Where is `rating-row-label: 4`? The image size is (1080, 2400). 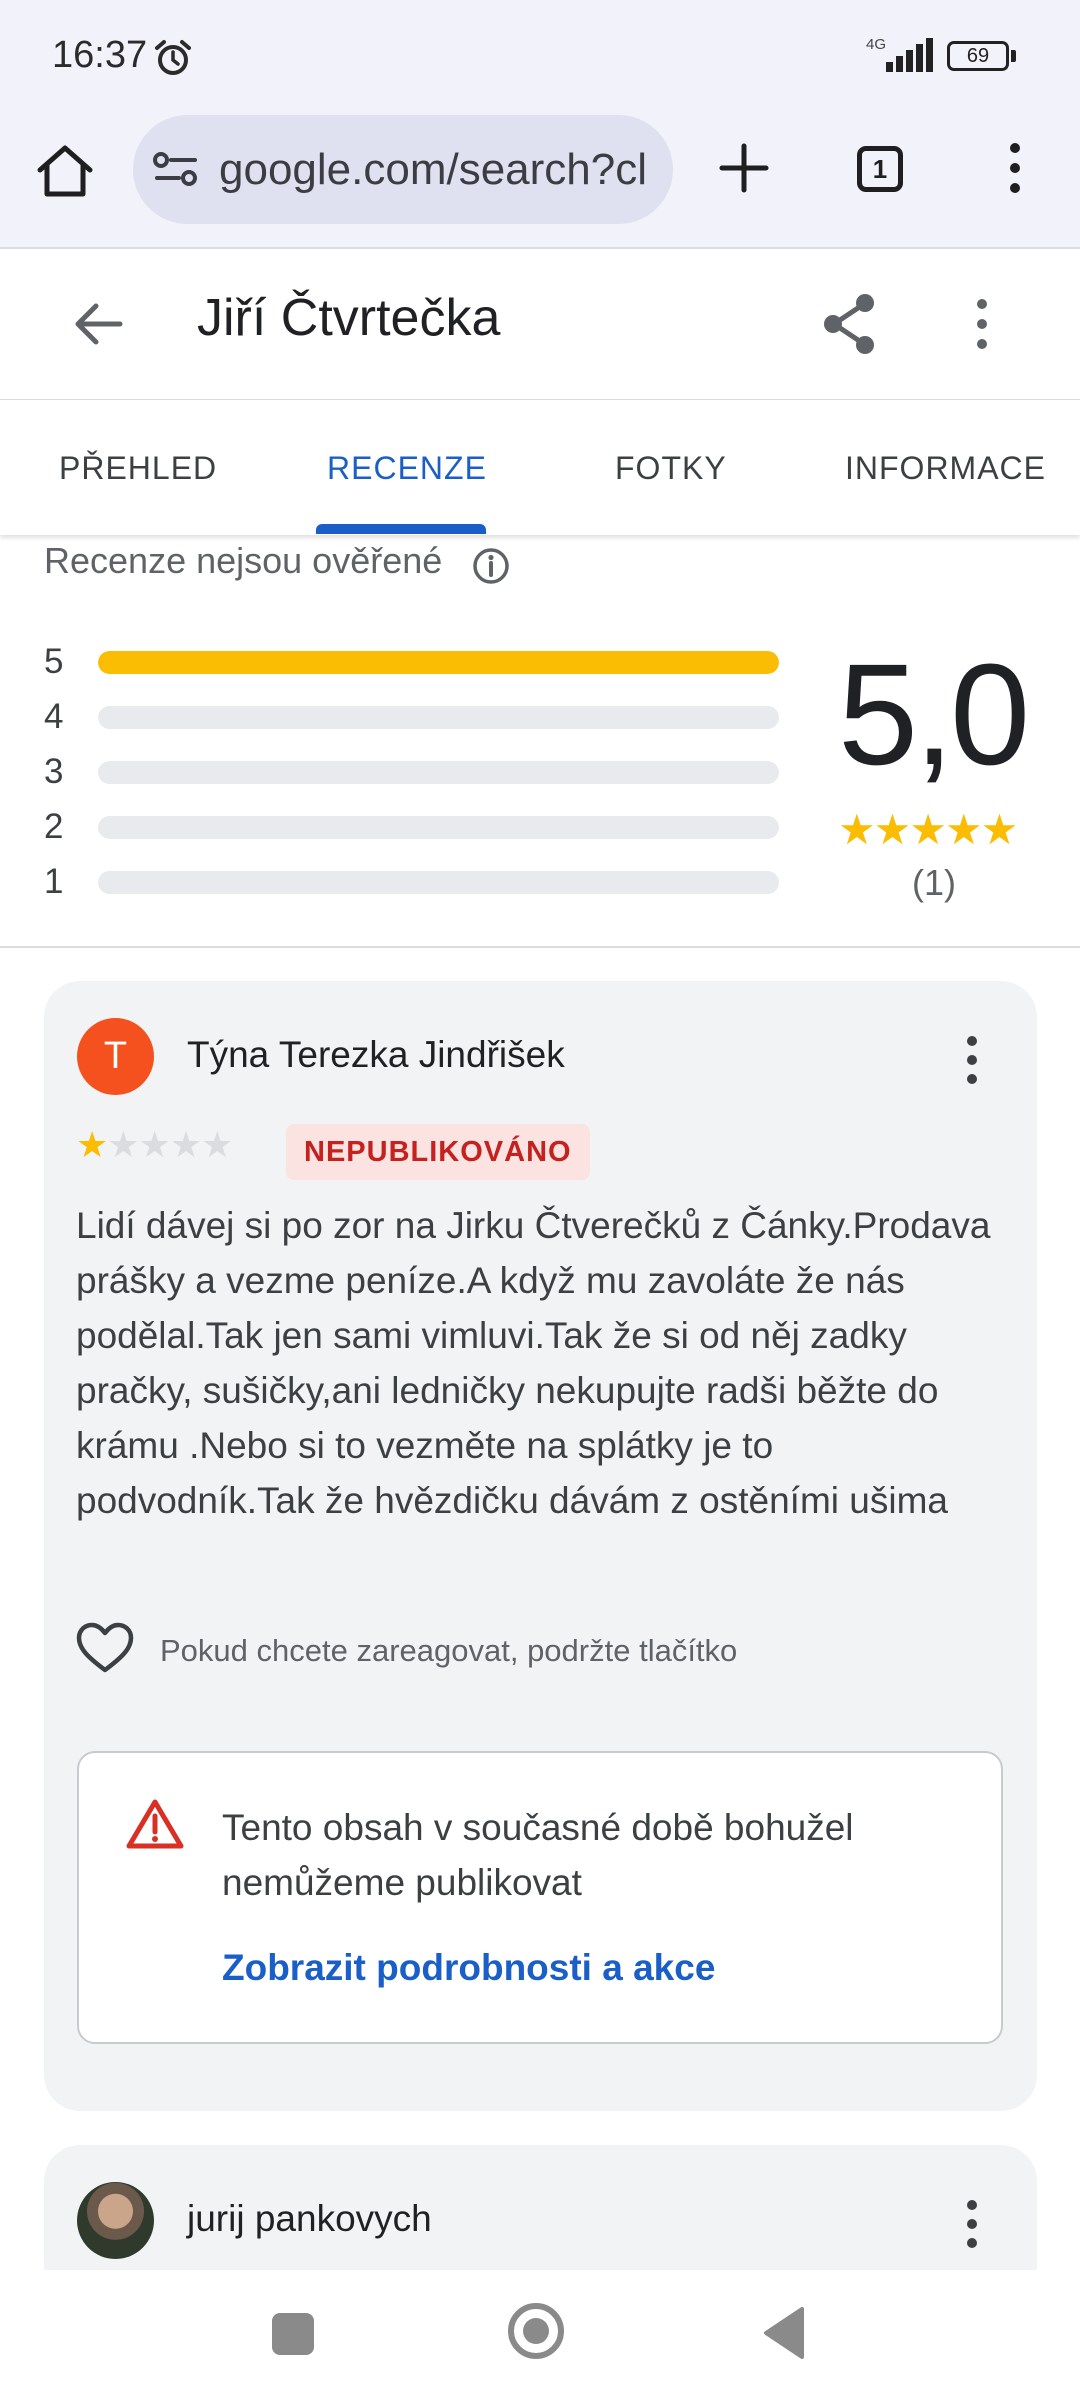
rating-row-label: 4 is located at coordinates (54, 716).